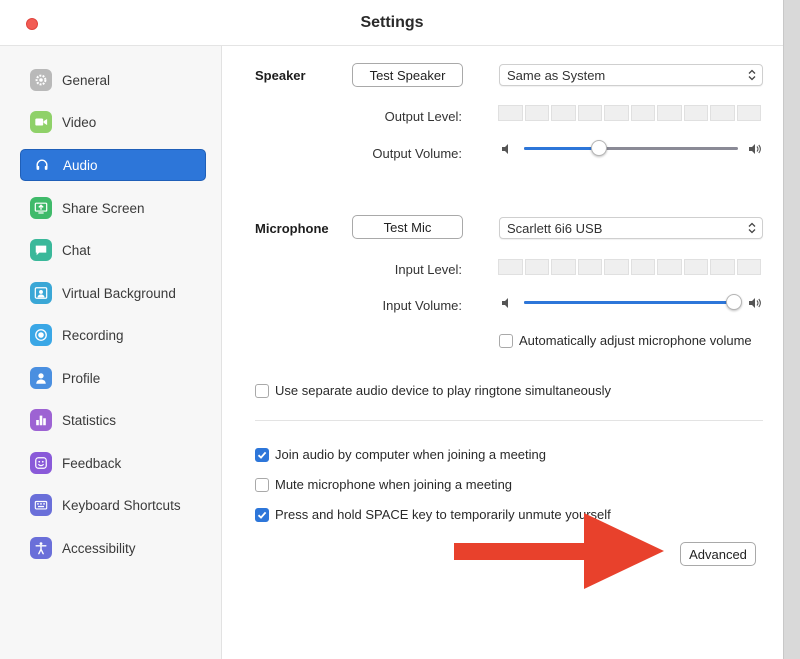 Image resolution: width=800 pixels, height=659 pixels. Describe the element at coordinates (41, 293) in the screenshot. I see `person-portrait-icon` at that location.